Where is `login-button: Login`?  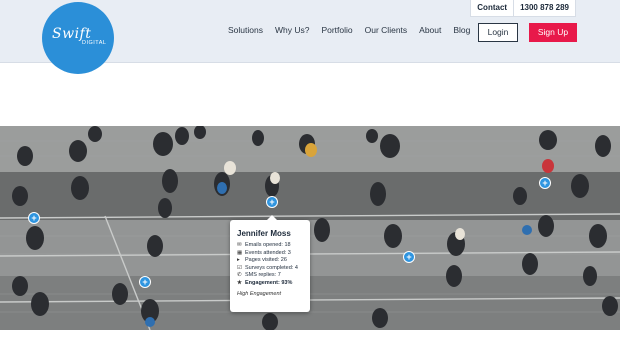
login-button: Login is located at coordinates (498, 32).